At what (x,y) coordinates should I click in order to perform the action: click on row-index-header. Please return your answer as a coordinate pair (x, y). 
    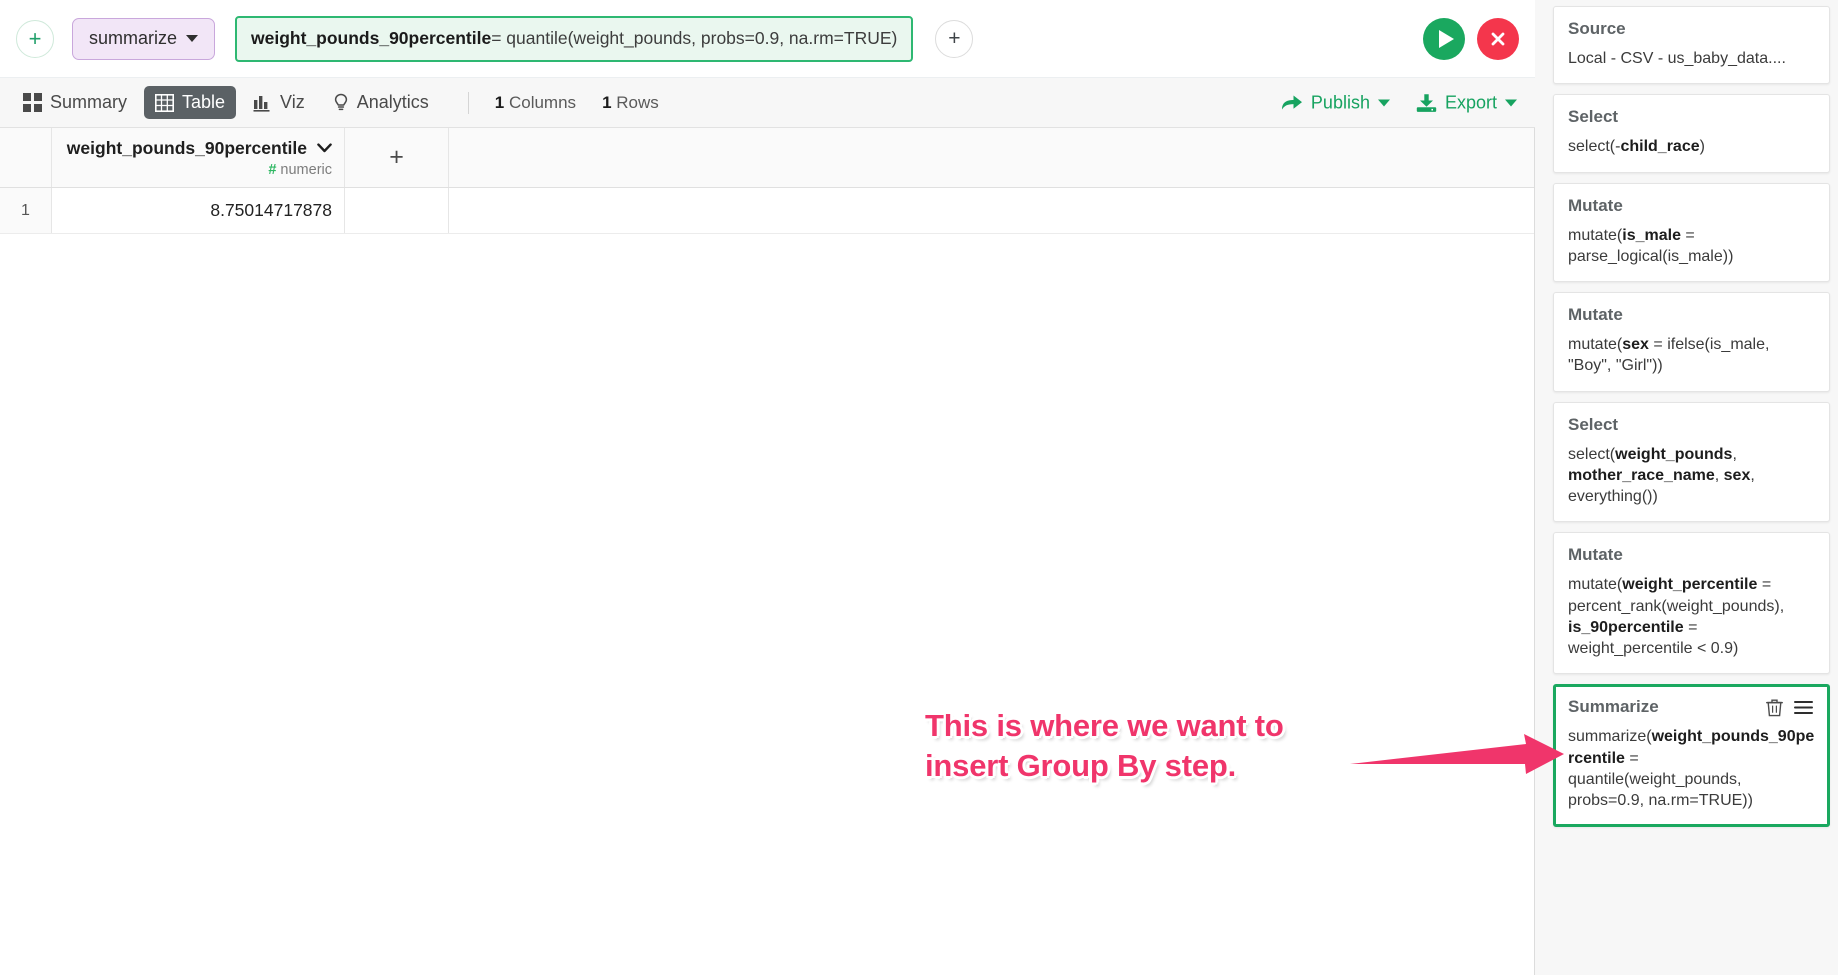
    Looking at the image, I should click on (26, 157).